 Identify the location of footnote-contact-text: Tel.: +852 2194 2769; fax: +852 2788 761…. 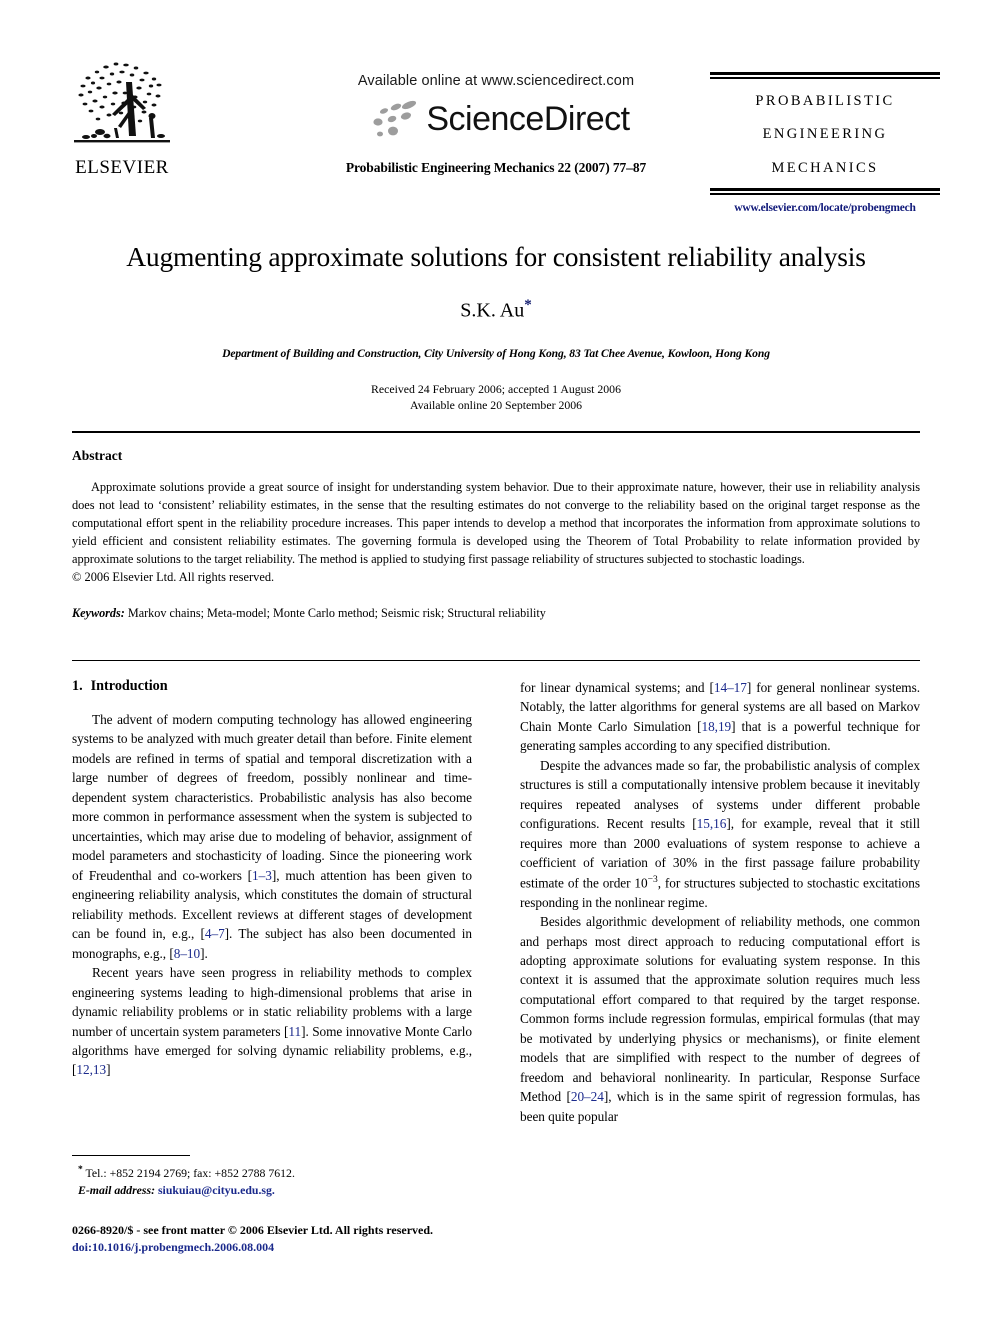
(190, 1172).